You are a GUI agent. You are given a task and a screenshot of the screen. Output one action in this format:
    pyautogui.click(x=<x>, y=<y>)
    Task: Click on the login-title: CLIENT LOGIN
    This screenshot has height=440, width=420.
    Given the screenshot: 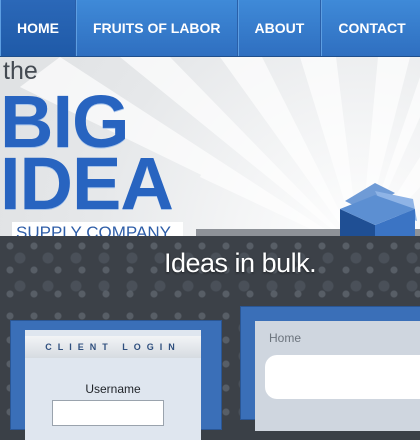 What is the action you would take?
    pyautogui.click(x=113, y=347)
    